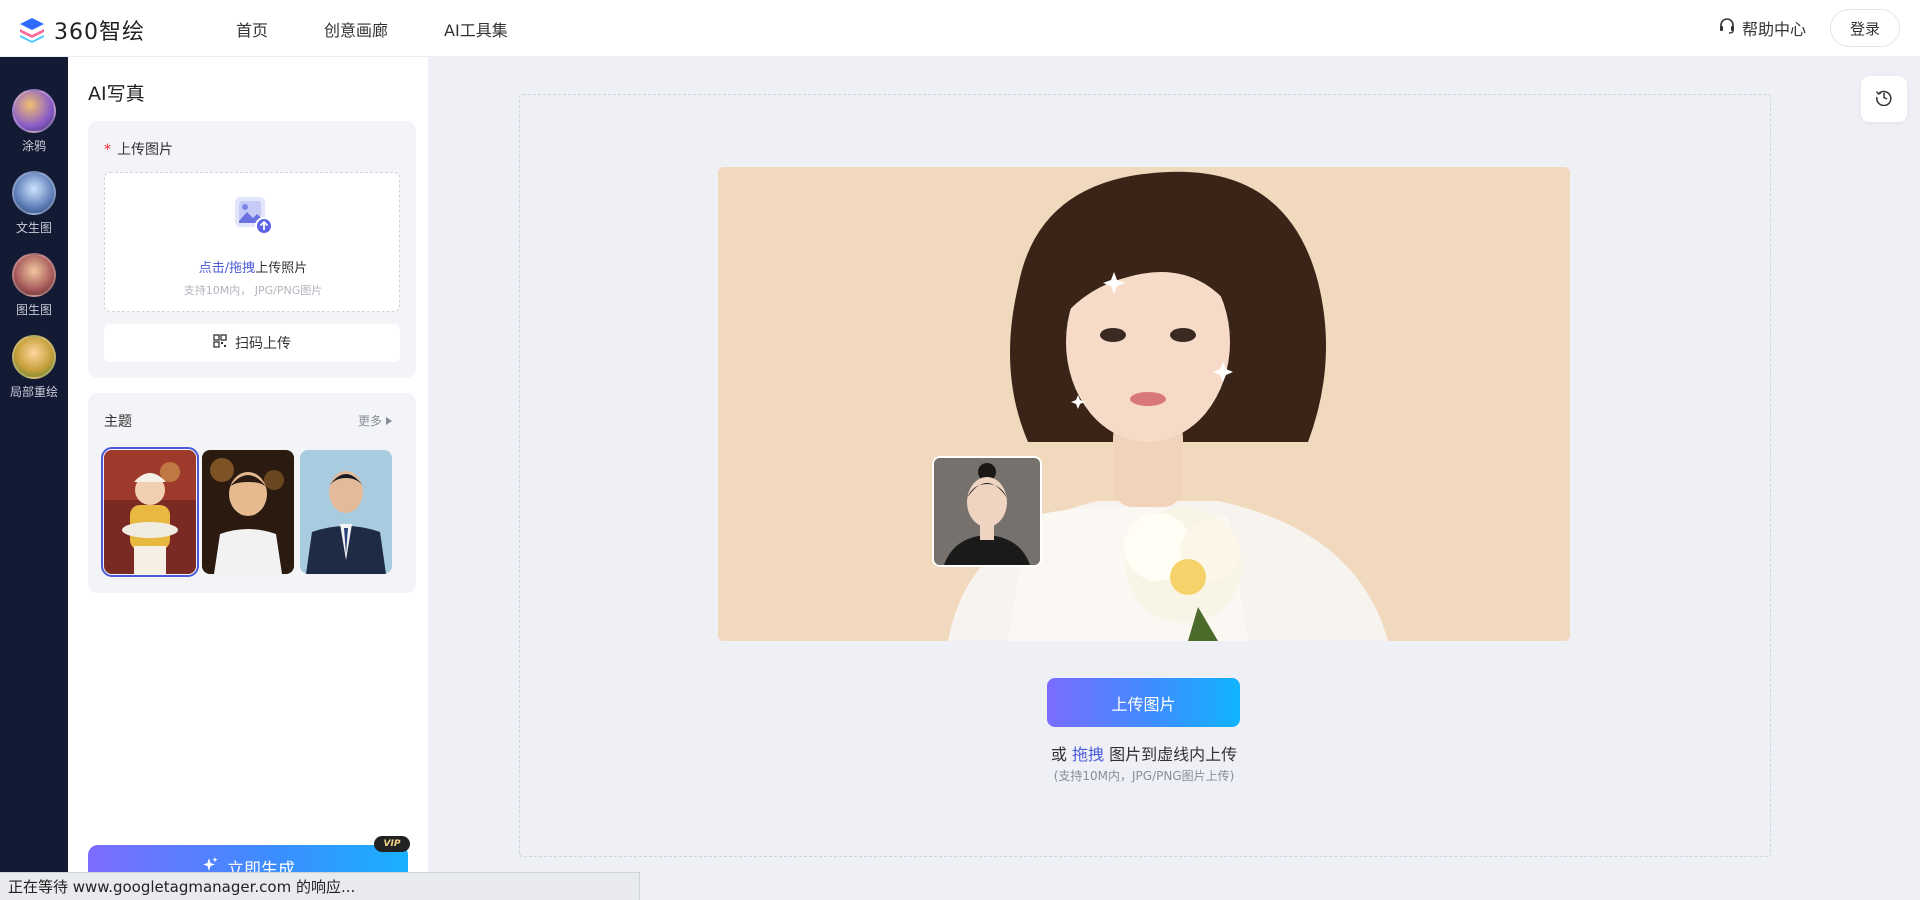 This screenshot has height=900, width=1920. I want to click on upload-image-button: 上传图片, so click(1143, 702).